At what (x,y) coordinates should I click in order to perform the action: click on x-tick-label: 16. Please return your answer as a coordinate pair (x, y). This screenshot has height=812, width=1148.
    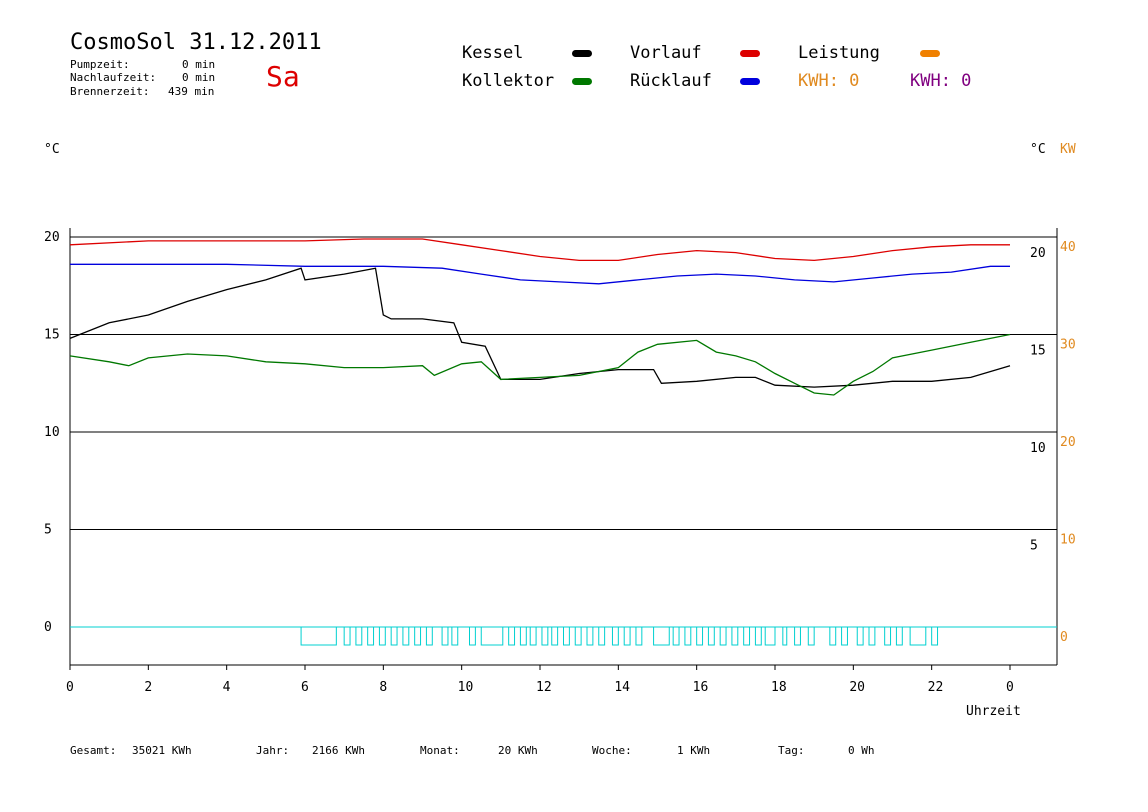
    Looking at the image, I should click on (701, 687).